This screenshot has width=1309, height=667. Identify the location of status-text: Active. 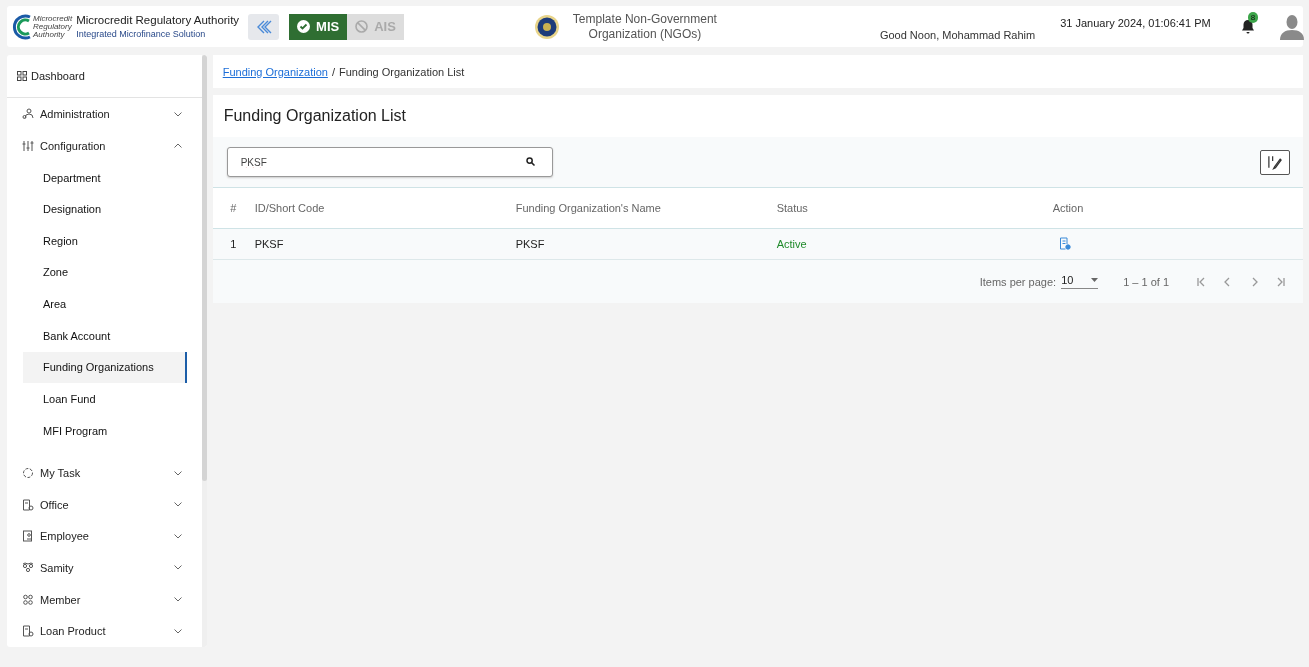
(906, 244).